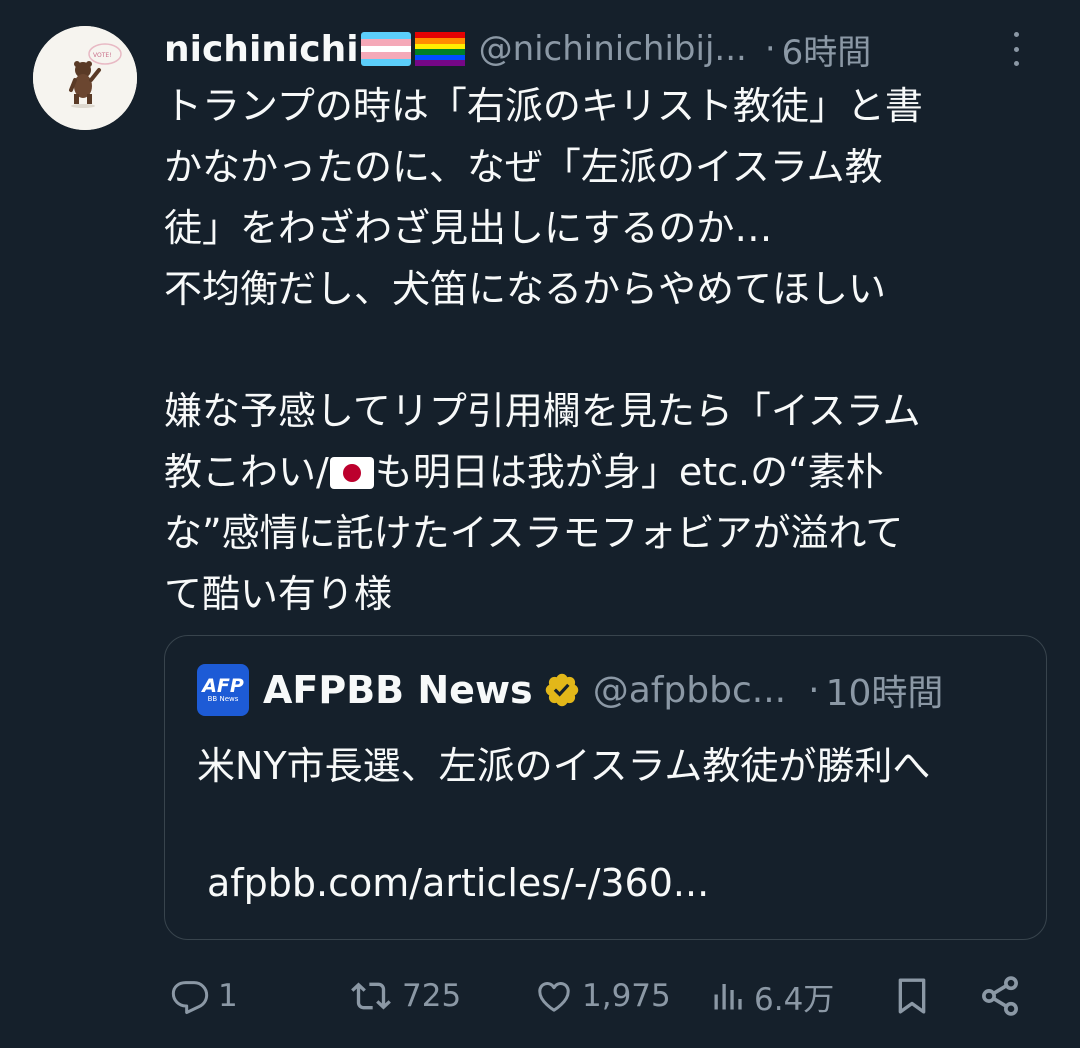 The image size is (1080, 1048). Describe the element at coordinates (412, 49) in the screenshot. I see `name-emoji-flags` at that location.